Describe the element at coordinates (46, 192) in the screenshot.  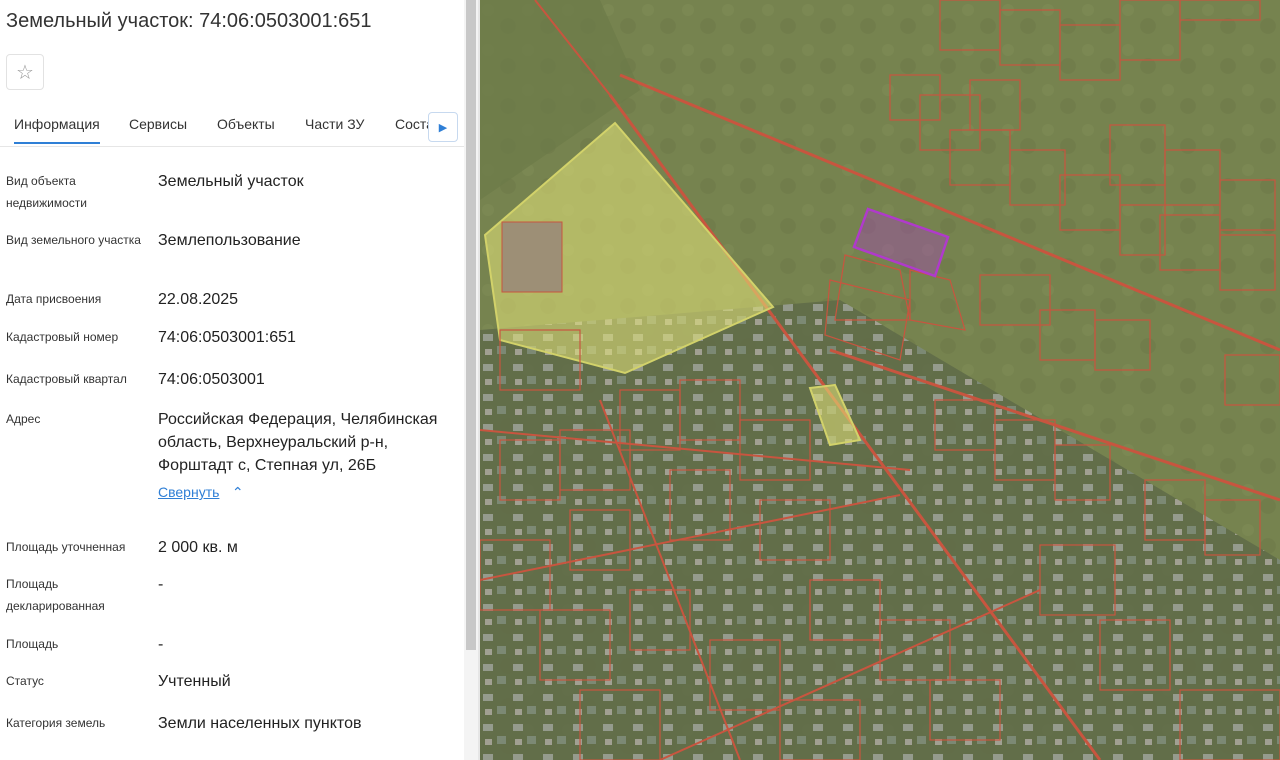
I see `field-label: Вид объекта недвижимости` at that location.